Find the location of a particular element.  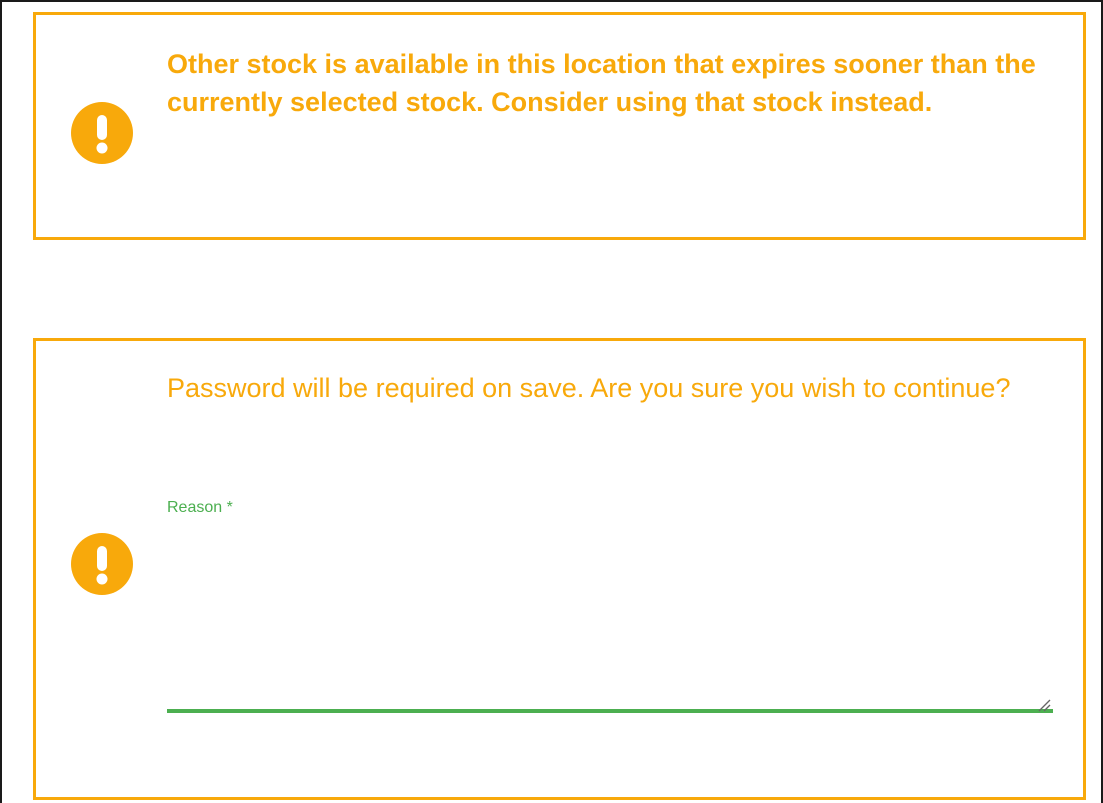

reason-label: Reason * is located at coordinates (200, 507).